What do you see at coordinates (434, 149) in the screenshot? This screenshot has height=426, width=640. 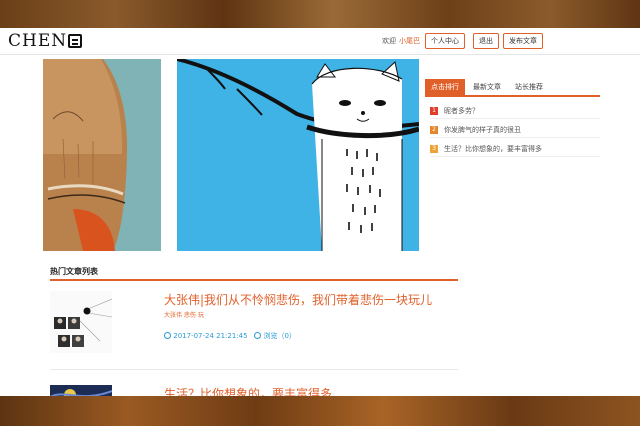 I see `rank-badge: 3` at bounding box center [434, 149].